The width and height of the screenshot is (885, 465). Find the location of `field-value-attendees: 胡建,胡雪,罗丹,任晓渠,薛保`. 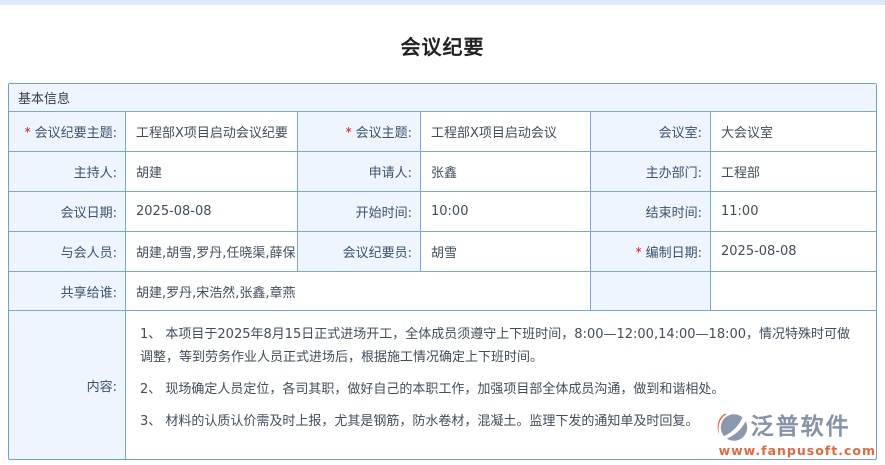

field-value-attendees: 胡建,胡雪,罗丹,任晓渠,薛保 is located at coordinates (212, 252).